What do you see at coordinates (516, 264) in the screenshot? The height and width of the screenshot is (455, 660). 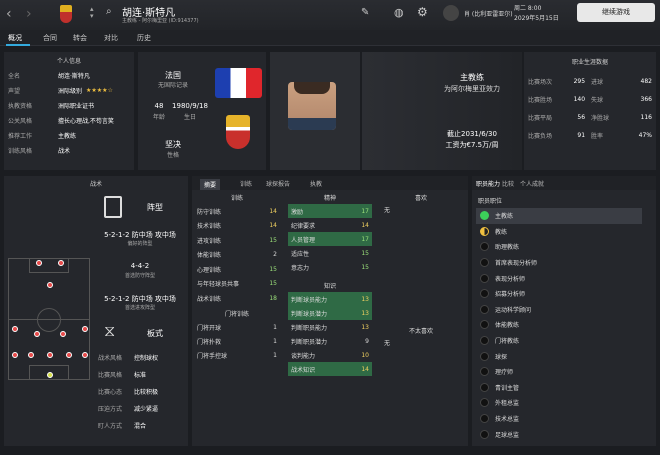 I see `role-label: 首席表现分析师` at bounding box center [516, 264].